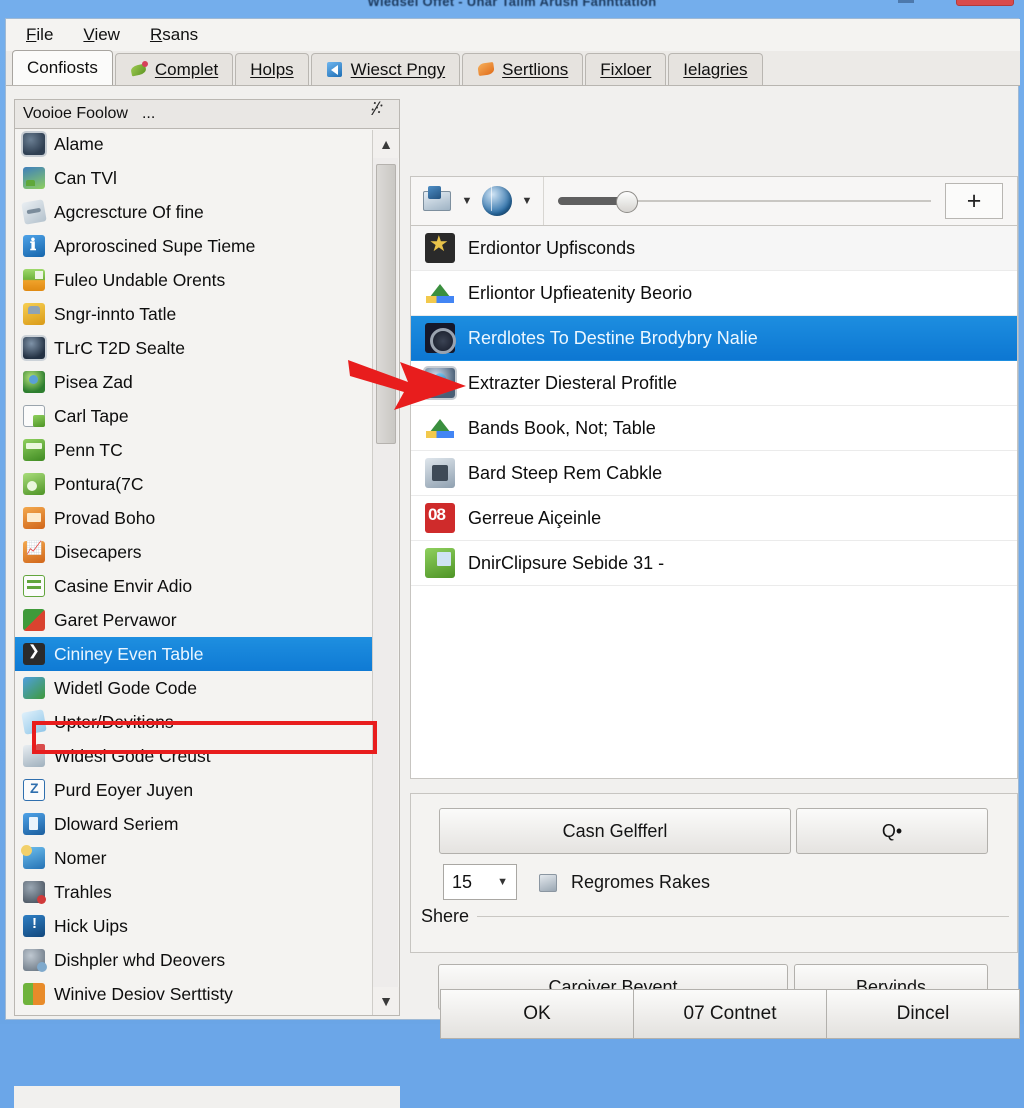  What do you see at coordinates (437, 201) in the screenshot?
I see `stamp-icon` at bounding box center [437, 201].